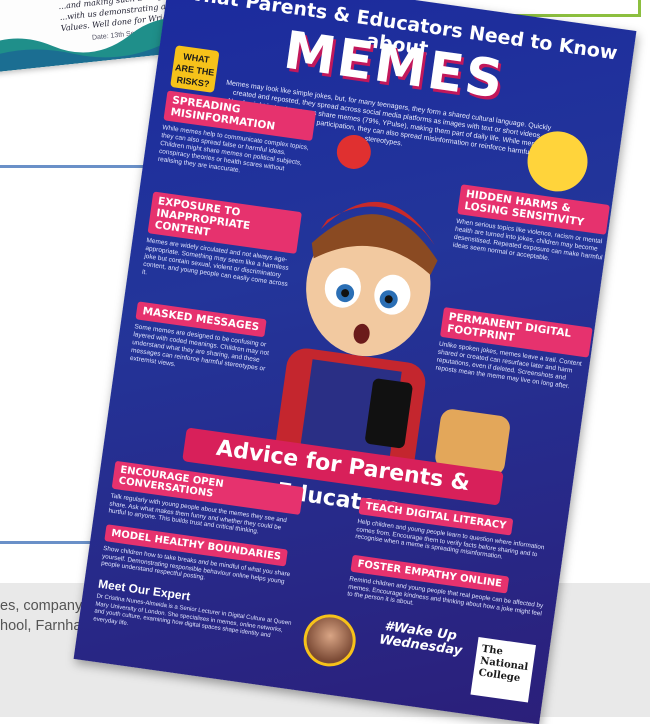 Image resolution: width=650 pixels, height=724 pixels. Describe the element at coordinates (330, 640) in the screenshot. I see `expert-avatar` at that location.